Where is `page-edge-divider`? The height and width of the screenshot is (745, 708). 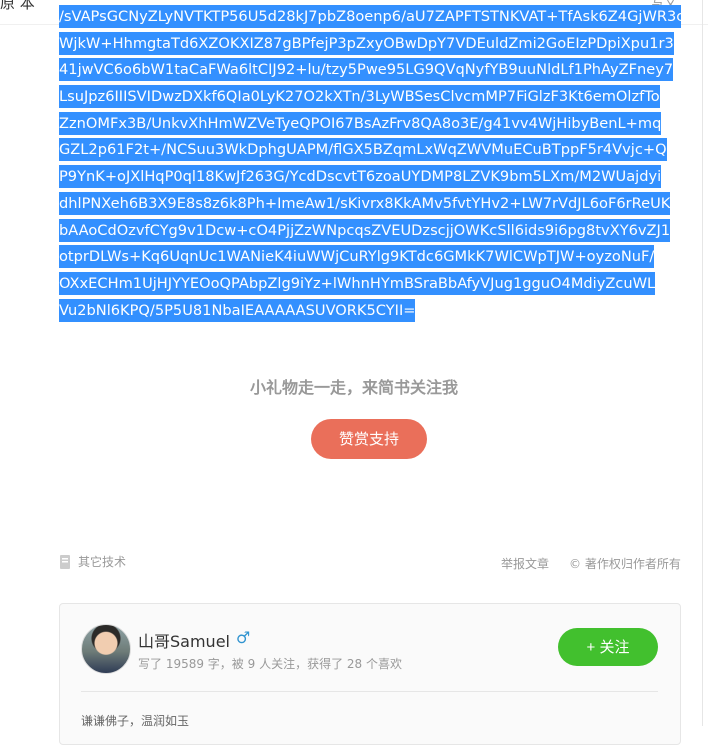
page-edge-divider is located at coordinates (702, 363).